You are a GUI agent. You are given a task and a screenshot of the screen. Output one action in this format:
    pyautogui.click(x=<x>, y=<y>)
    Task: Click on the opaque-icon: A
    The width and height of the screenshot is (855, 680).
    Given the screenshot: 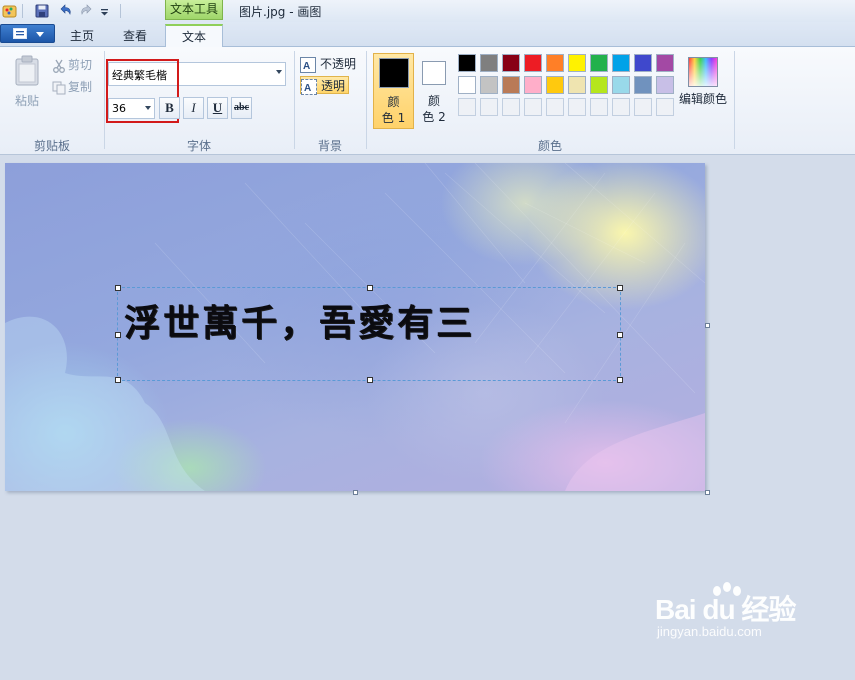 What is the action you would take?
    pyautogui.click(x=308, y=64)
    